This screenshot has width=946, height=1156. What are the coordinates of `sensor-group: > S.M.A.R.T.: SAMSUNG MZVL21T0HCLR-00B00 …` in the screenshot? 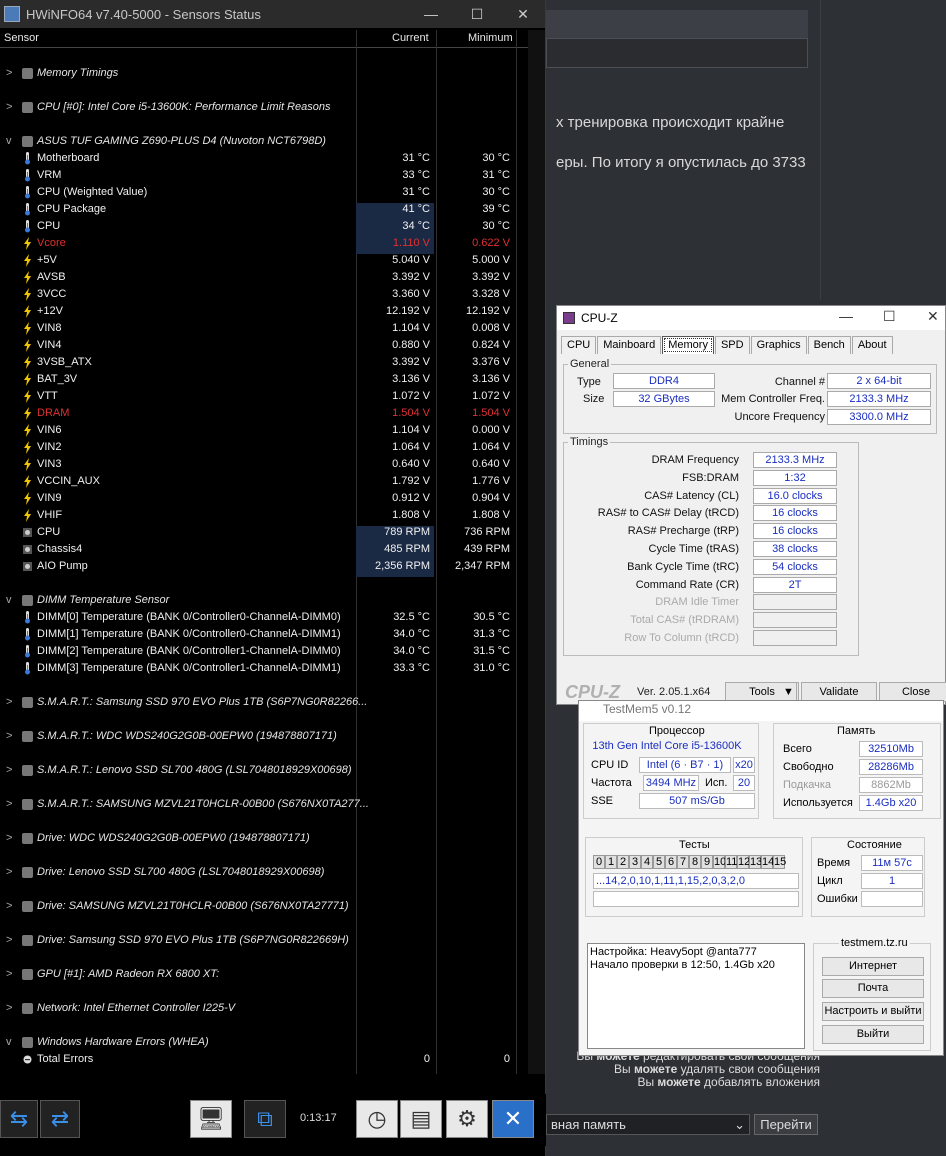 It's located at (264, 804).